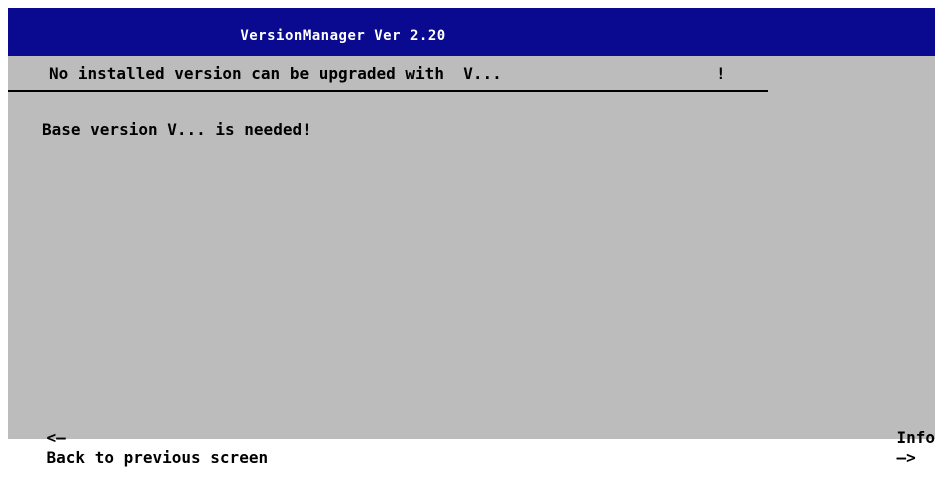  What do you see at coordinates (343, 36) in the screenshot?
I see `window-title: VersionManager Ver 2.20` at bounding box center [343, 36].